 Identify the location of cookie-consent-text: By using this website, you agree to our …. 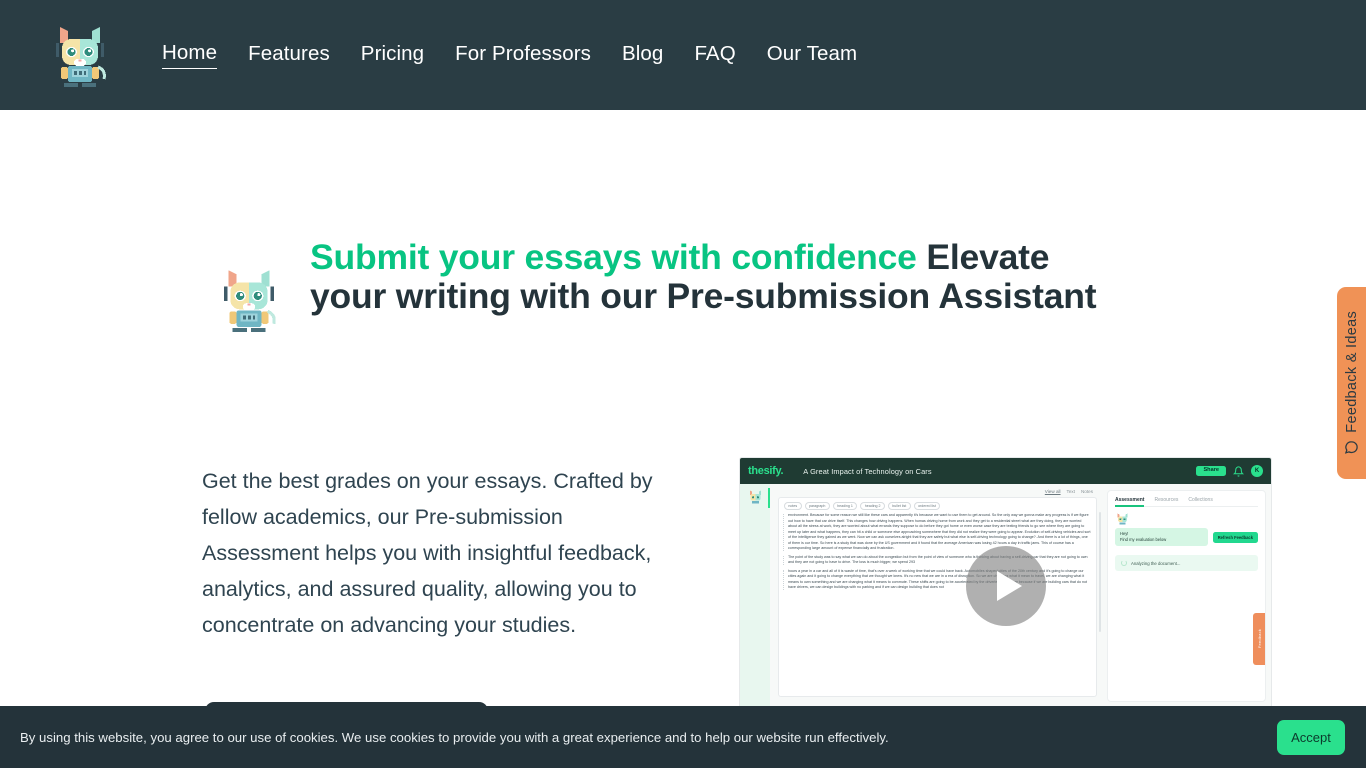
(454, 737).